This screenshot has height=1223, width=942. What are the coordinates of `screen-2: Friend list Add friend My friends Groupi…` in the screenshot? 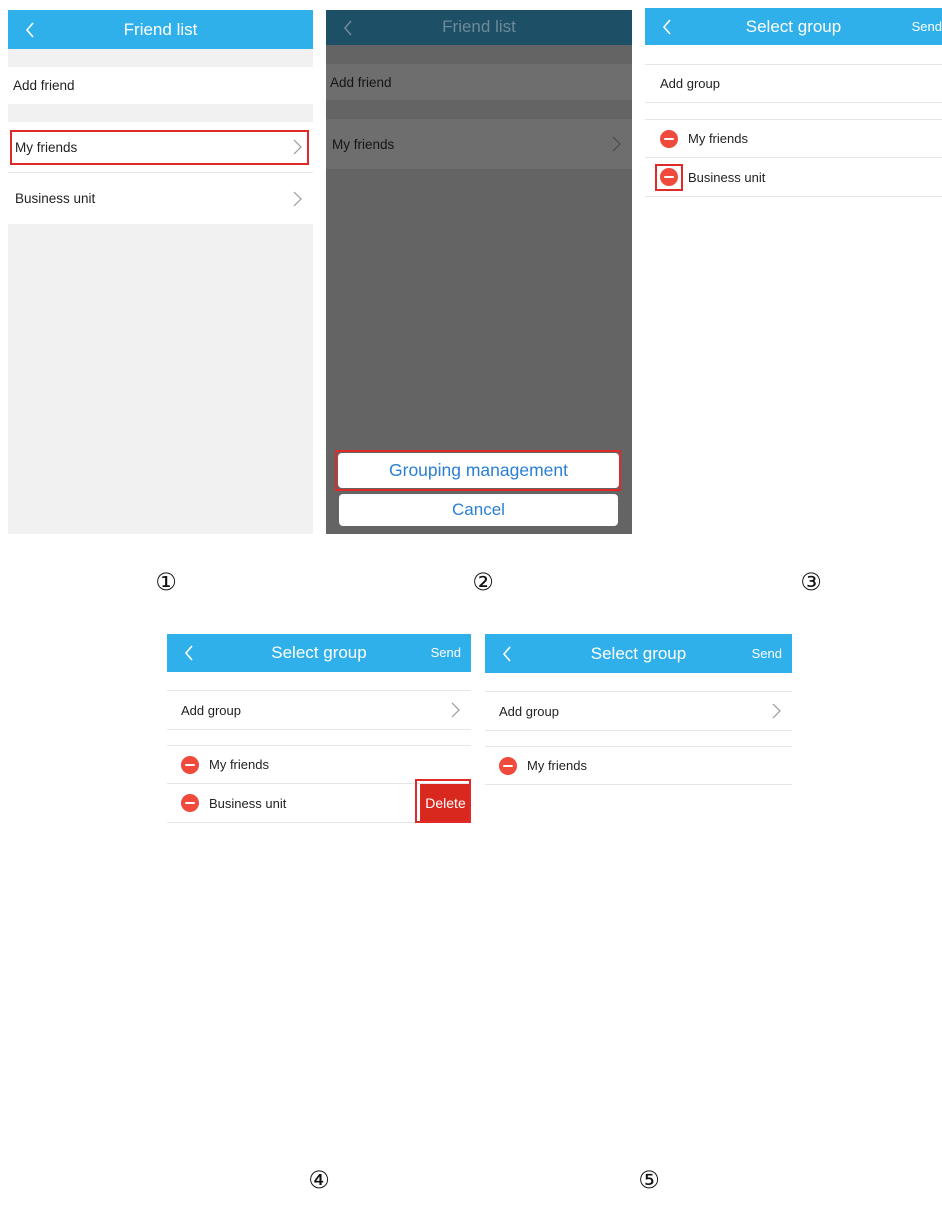 It's located at (479, 272).